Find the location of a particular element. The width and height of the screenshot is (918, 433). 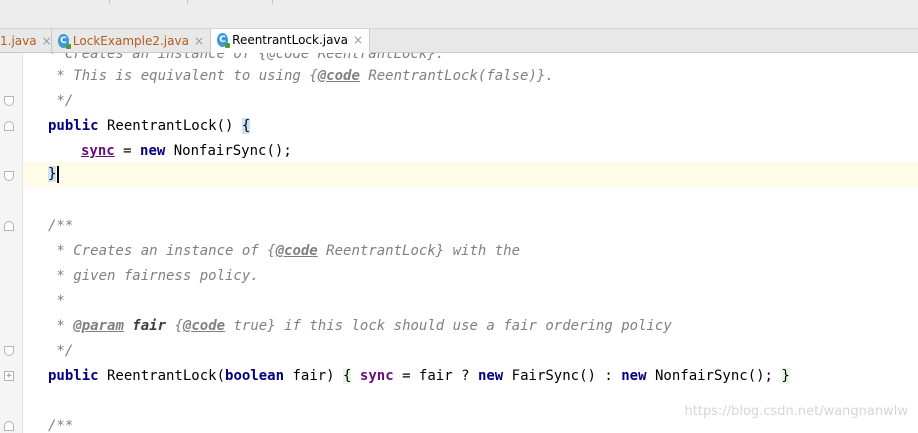

tab-label: ReentrantLock.java is located at coordinates (290, 40).